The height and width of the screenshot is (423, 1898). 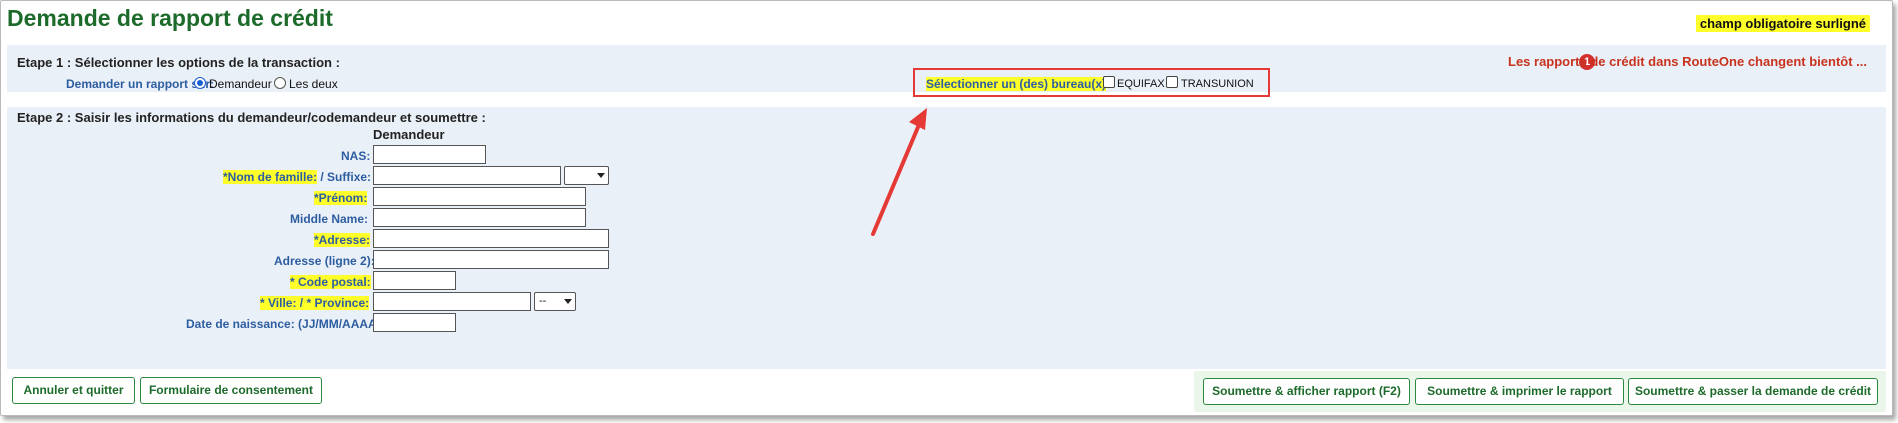 What do you see at coordinates (324, 261) in the screenshot?
I see `address2-label: Adresse (ligne 2):` at bounding box center [324, 261].